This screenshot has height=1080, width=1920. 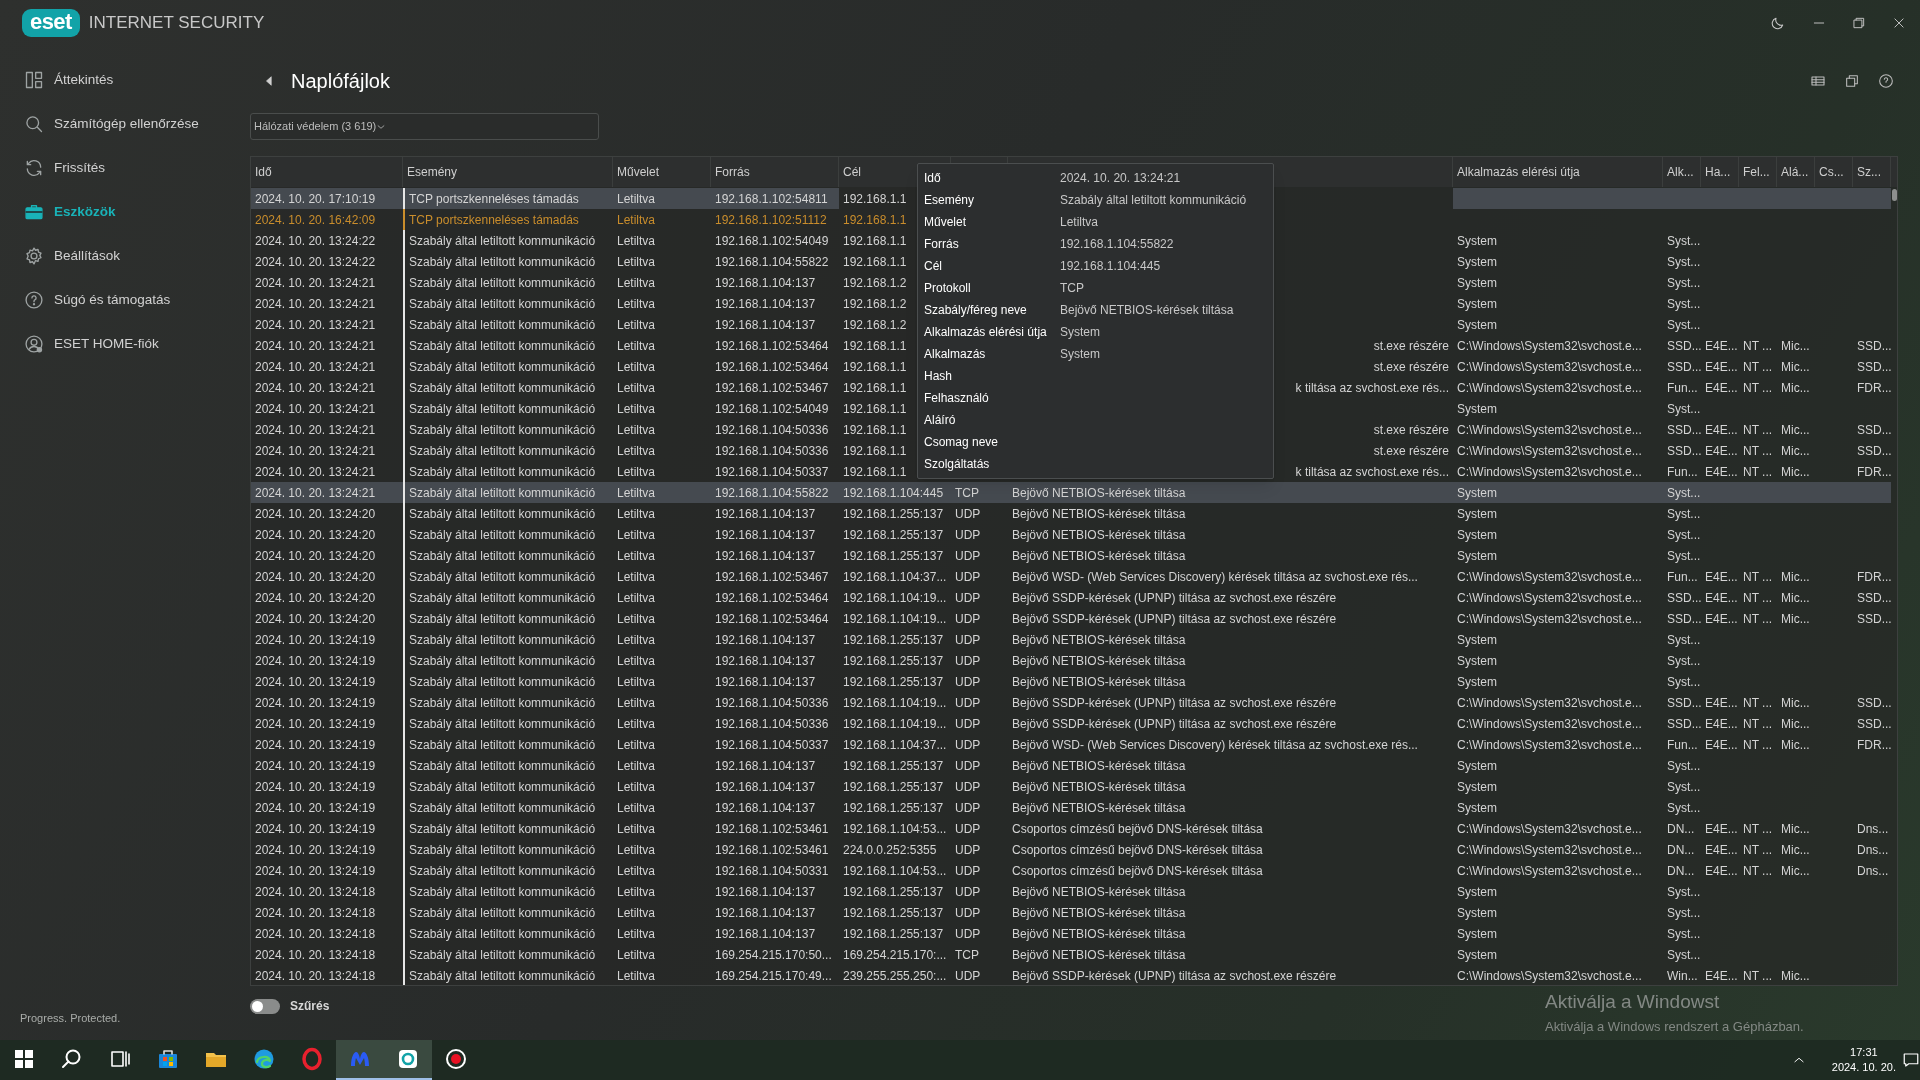 What do you see at coordinates (1518, 172) in the screenshot?
I see `column-header: Alkalmazás elérési útja` at bounding box center [1518, 172].